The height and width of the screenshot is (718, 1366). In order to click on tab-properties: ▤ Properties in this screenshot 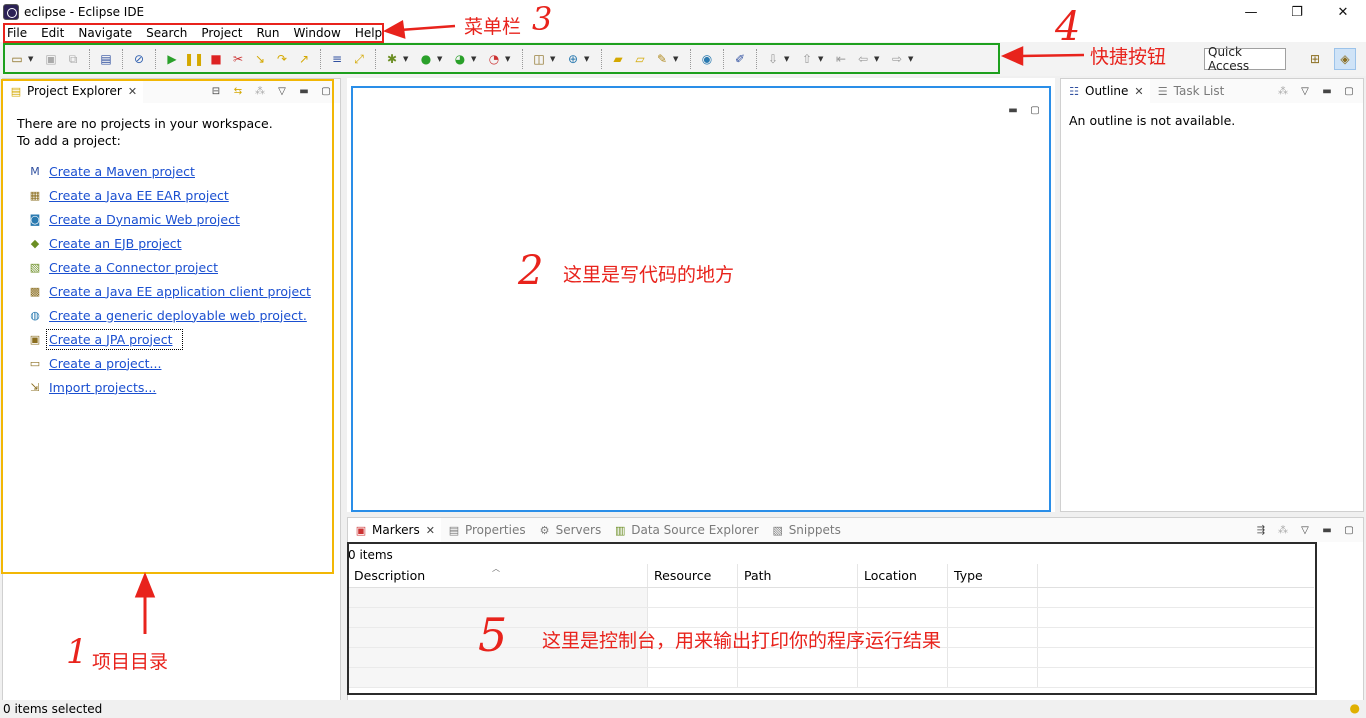, I will do `click(486, 530)`.